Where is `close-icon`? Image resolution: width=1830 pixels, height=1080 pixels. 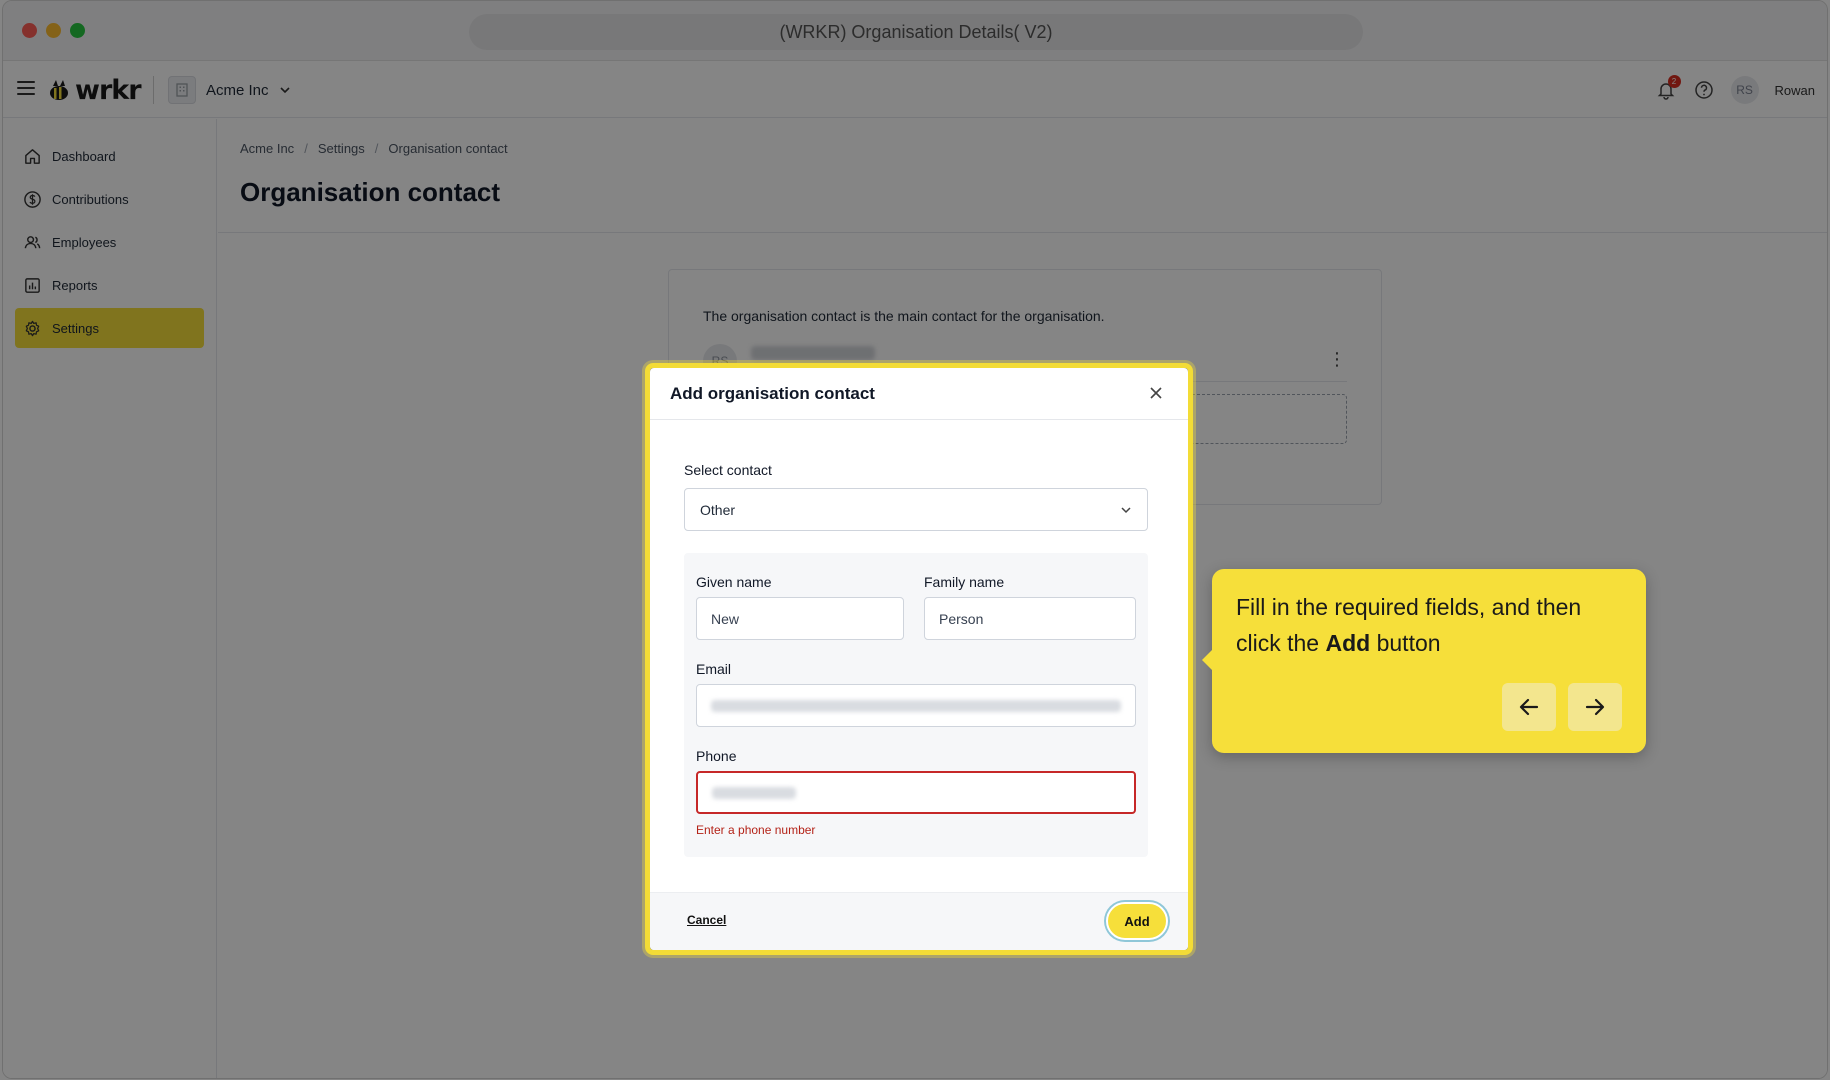
close-icon is located at coordinates (1156, 393).